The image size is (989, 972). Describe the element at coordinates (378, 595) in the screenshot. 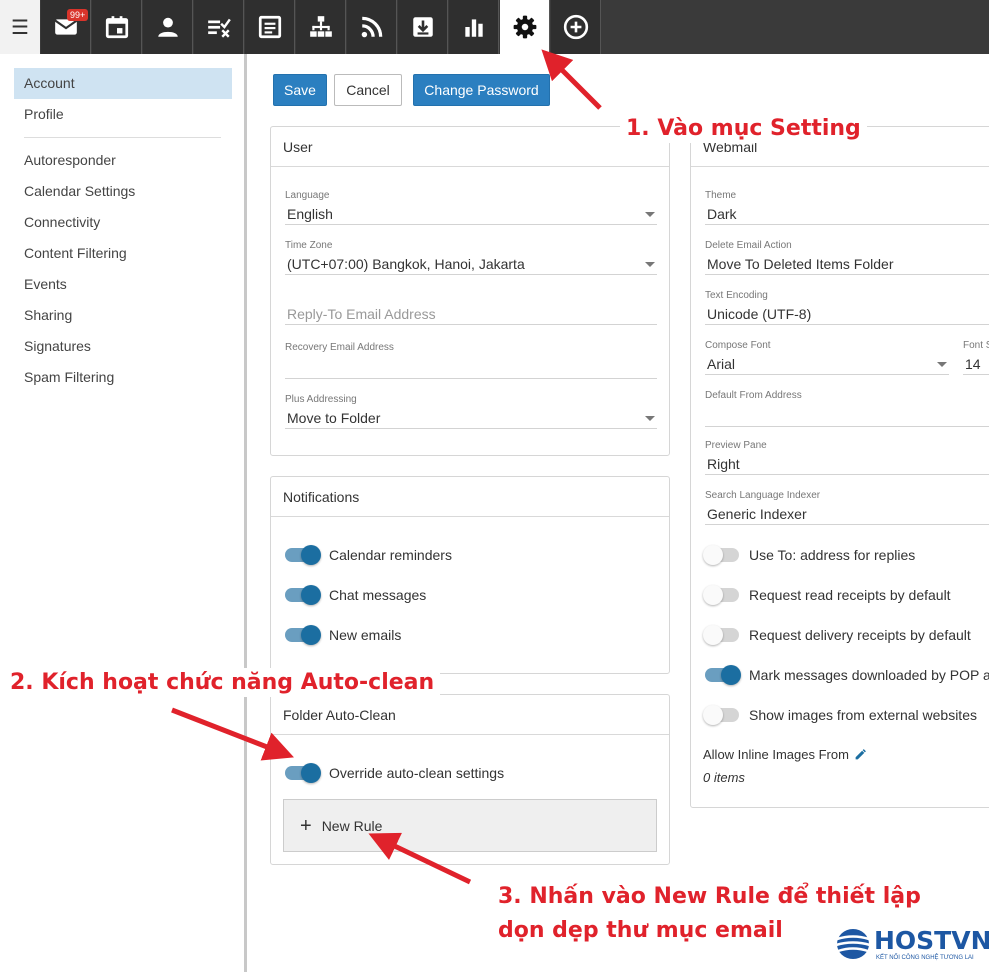

I see `toggle-label: Chat messages` at that location.